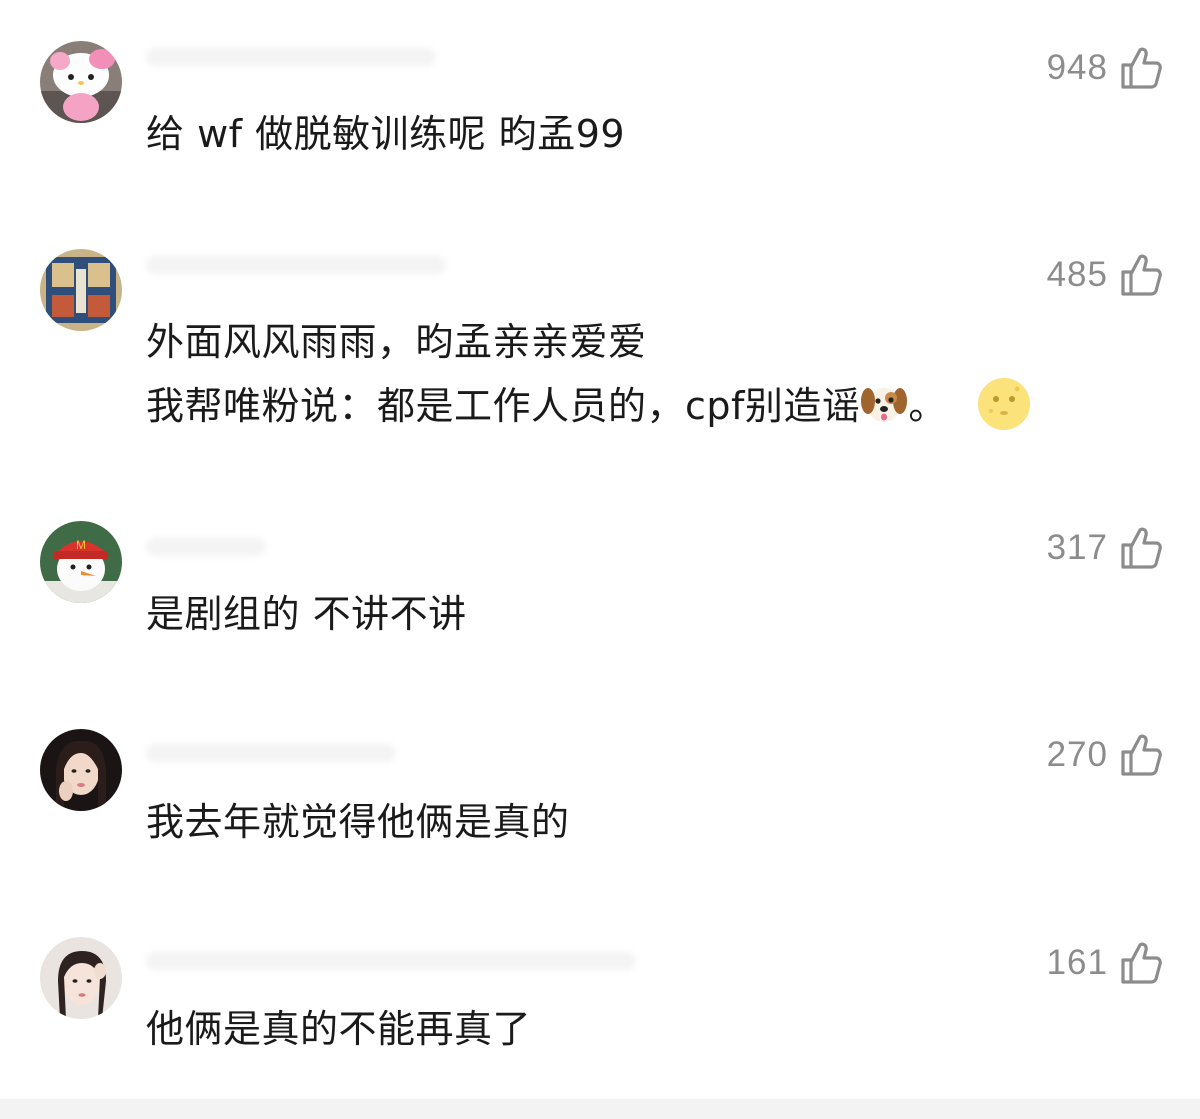  I want to click on comment-text: 他俩是真的不能再真了, so click(338, 1029).